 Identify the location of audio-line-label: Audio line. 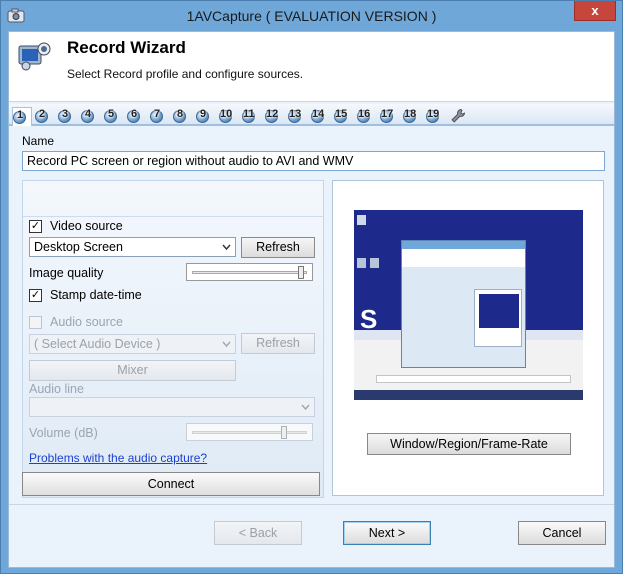
(56, 389).